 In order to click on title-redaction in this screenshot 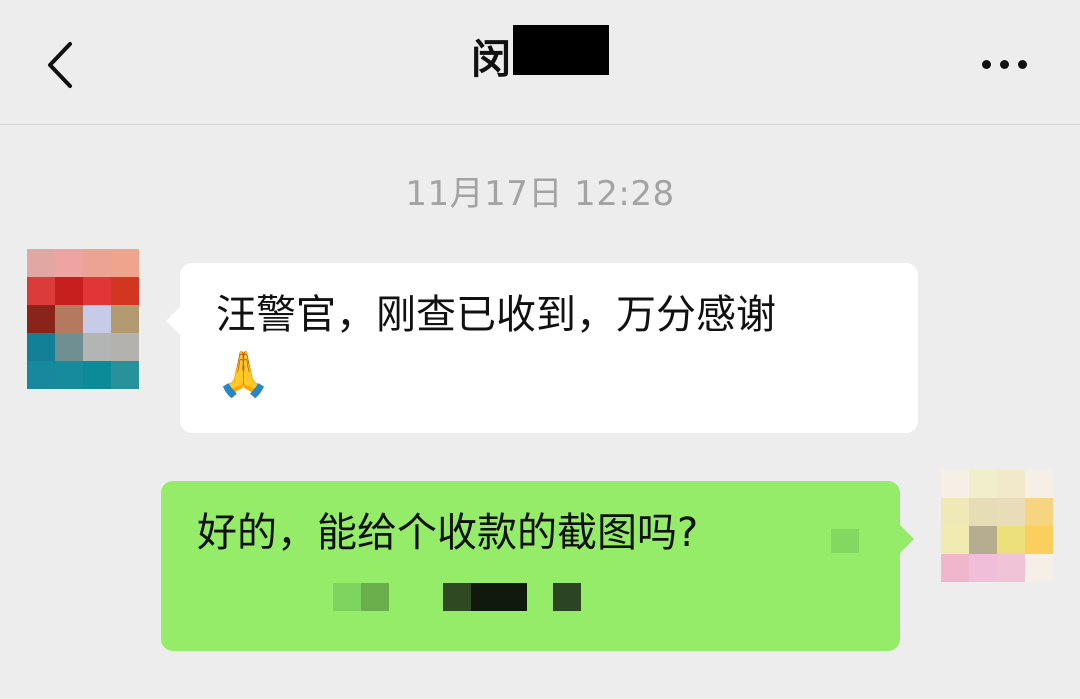, I will do `click(561, 50)`.